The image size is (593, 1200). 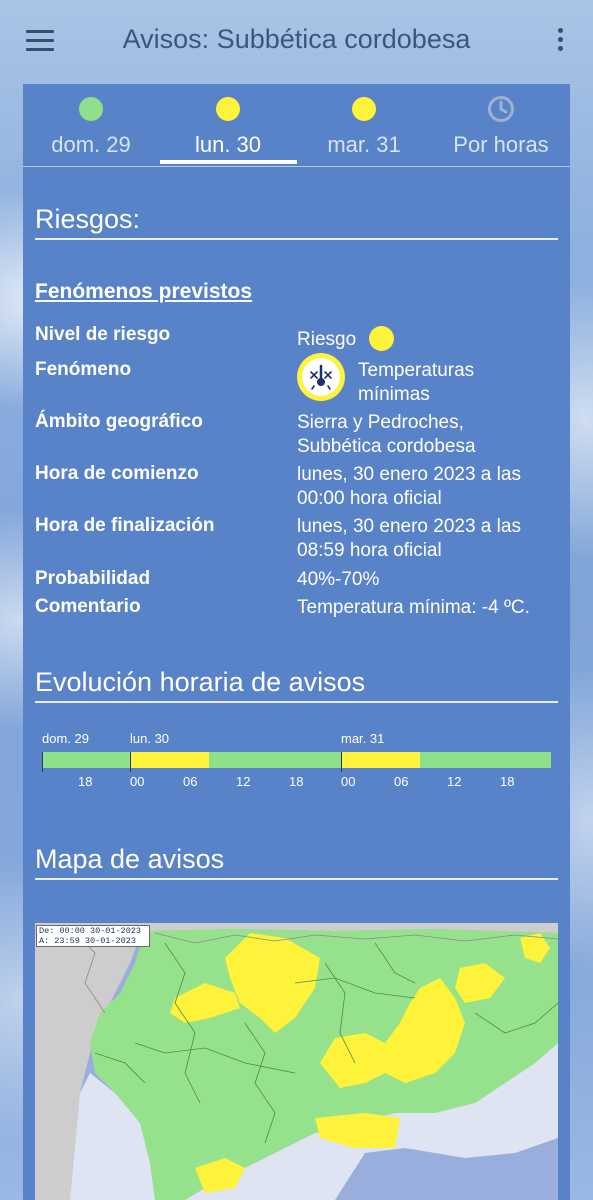 I want to click on tabs-divider, so click(x=296, y=166).